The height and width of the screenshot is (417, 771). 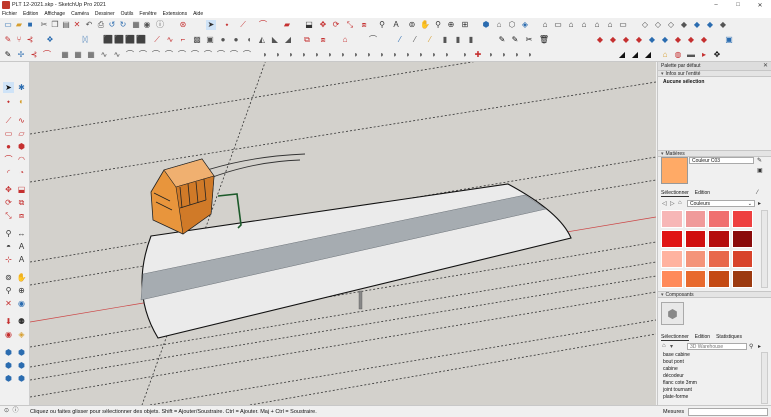 What do you see at coordinates (91, 55) in the screenshot?
I see `grid-c-icon: ▦` at bounding box center [91, 55].